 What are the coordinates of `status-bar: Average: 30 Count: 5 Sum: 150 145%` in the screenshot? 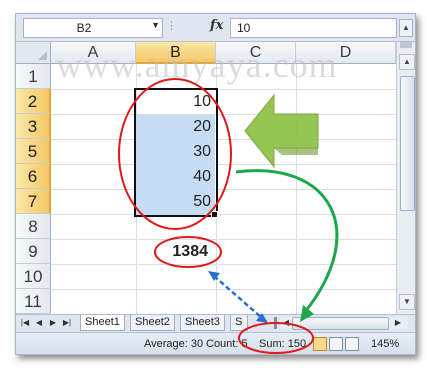 It's located at (215, 343).